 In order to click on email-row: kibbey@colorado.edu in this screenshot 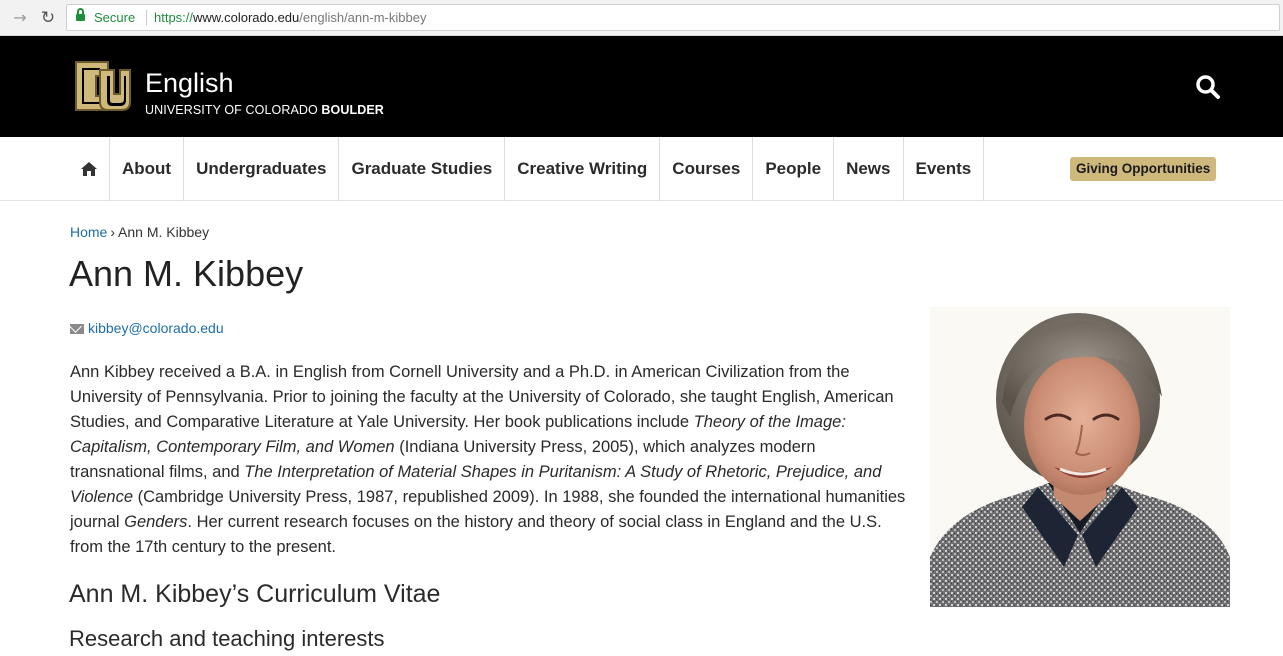, I will do `click(147, 328)`.